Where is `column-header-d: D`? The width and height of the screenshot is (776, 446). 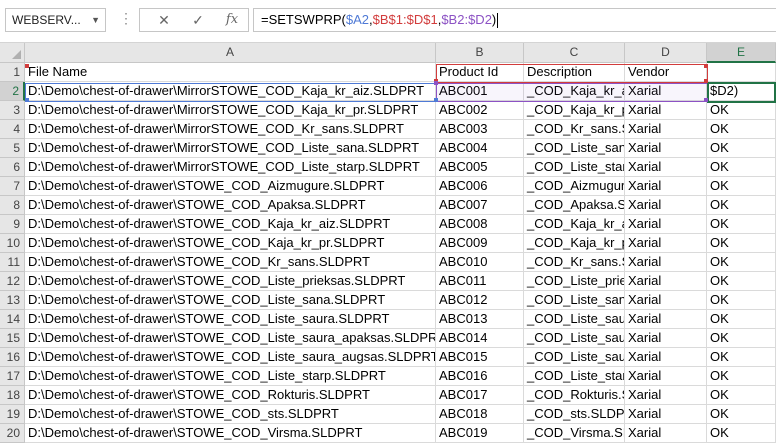
column-header-d: D is located at coordinates (666, 53).